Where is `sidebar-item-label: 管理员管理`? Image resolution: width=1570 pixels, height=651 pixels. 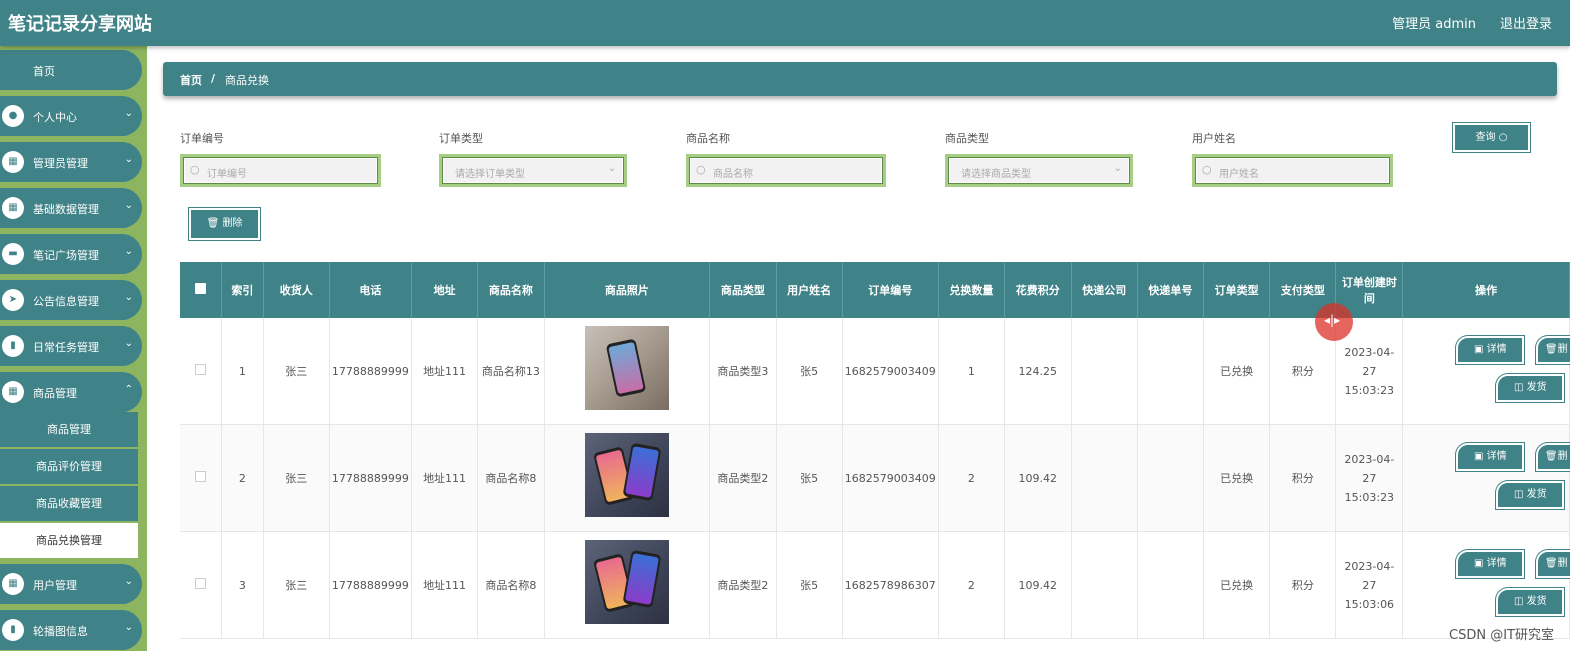 sidebar-item-label: 管理员管理 is located at coordinates (60, 163).